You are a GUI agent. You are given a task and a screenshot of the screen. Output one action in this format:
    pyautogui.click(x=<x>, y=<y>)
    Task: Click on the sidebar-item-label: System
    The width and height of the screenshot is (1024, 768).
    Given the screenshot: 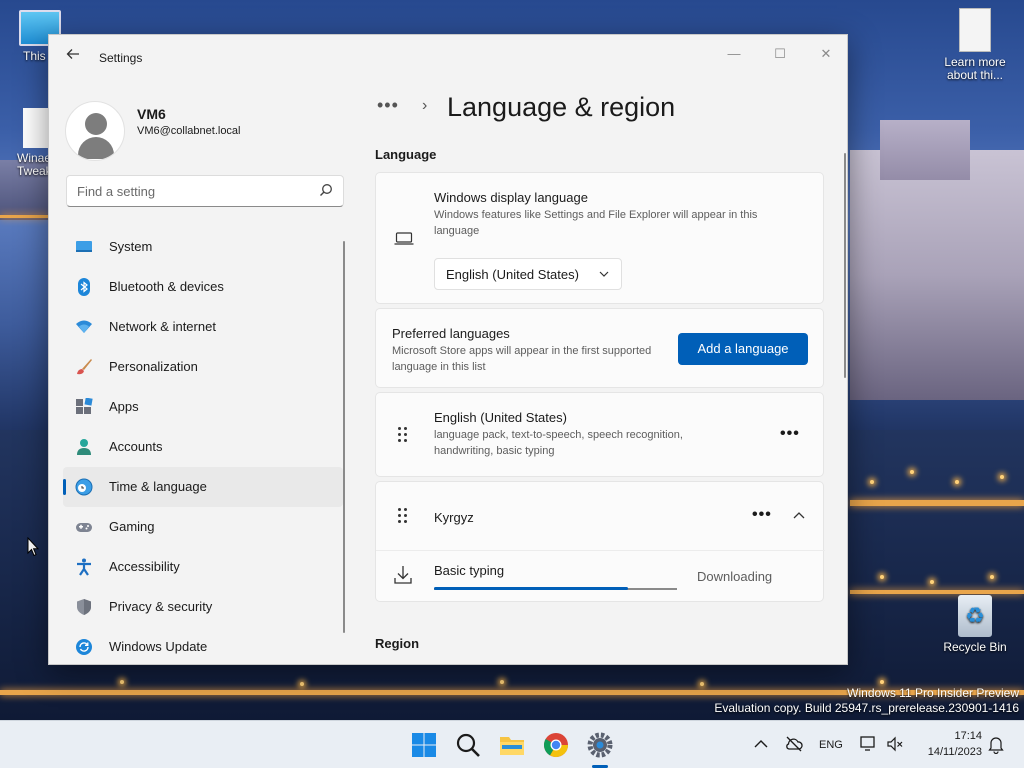 What is the action you would take?
    pyautogui.click(x=131, y=246)
    